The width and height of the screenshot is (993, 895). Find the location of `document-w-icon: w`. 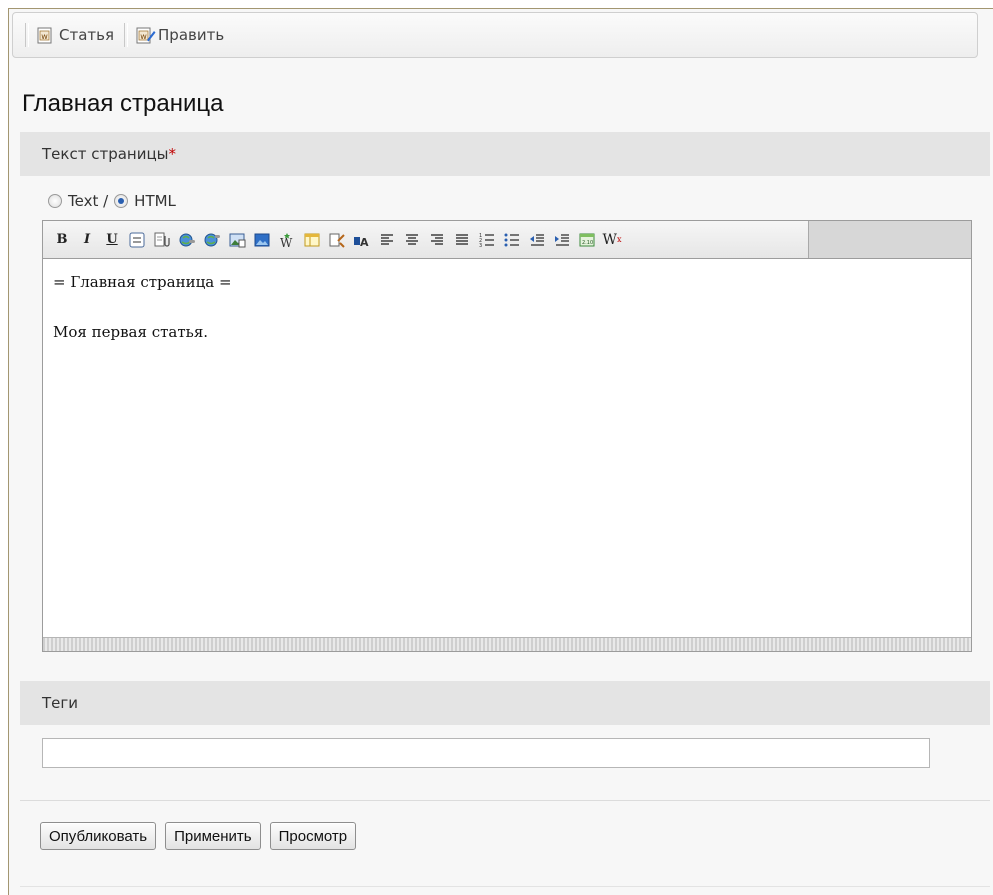

document-w-icon: w is located at coordinates (45, 35).